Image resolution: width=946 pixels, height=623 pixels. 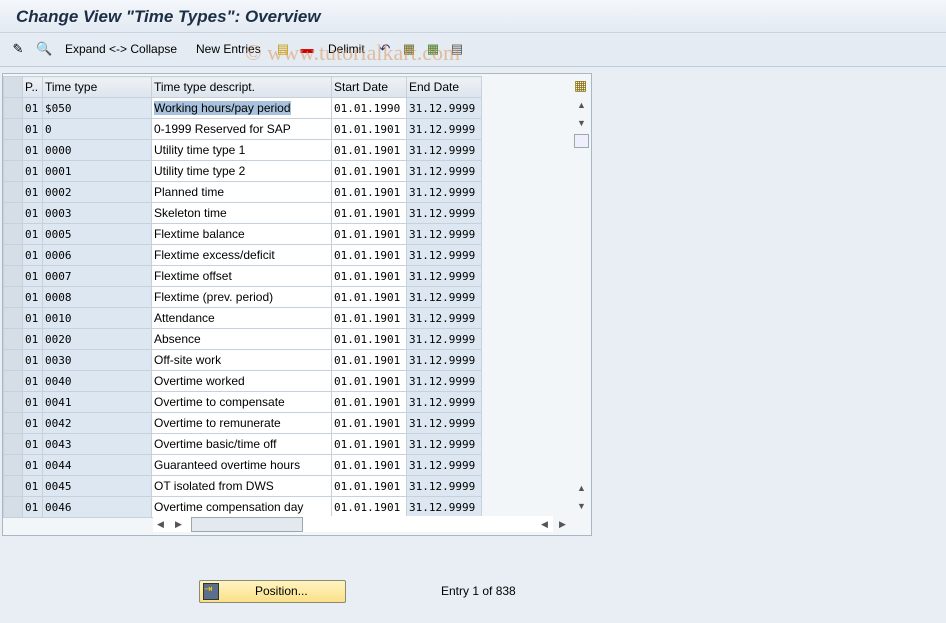 What do you see at coordinates (32, 87) in the screenshot?
I see `column-header-p: P..` at bounding box center [32, 87].